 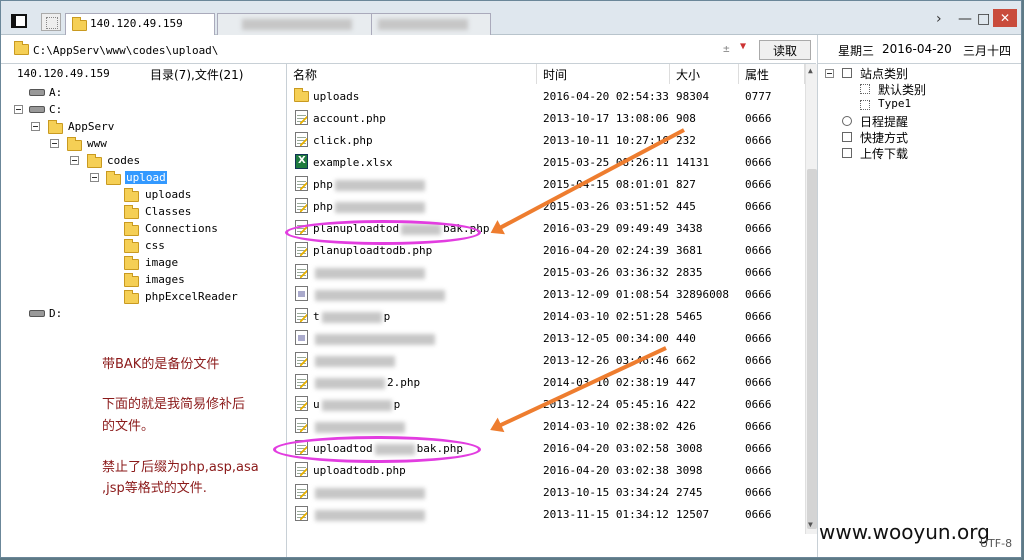 What do you see at coordinates (810, 524) in the screenshot?
I see `scroll-down-icon: ▼` at bounding box center [810, 524].